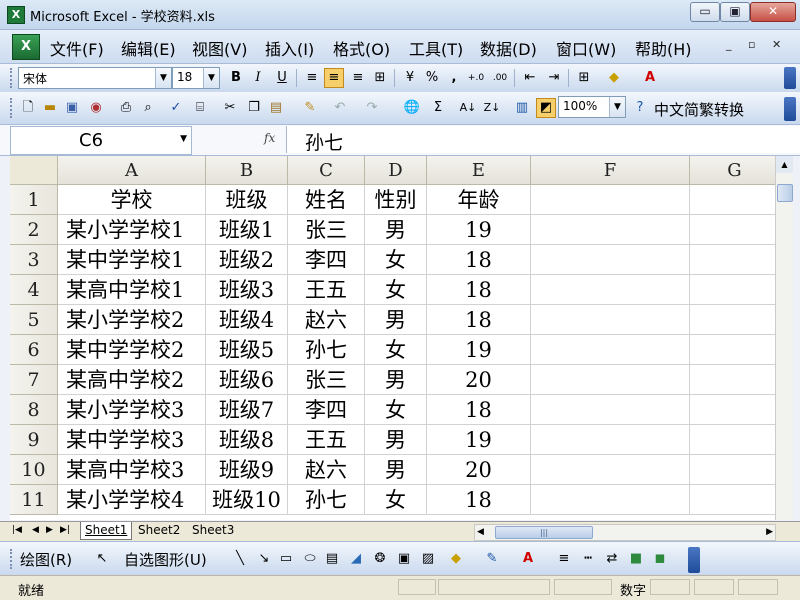 This screenshot has height=600, width=800. What do you see at coordinates (476, 78) in the screenshot?
I see `increase-decimal-icon: +.0` at bounding box center [476, 78].